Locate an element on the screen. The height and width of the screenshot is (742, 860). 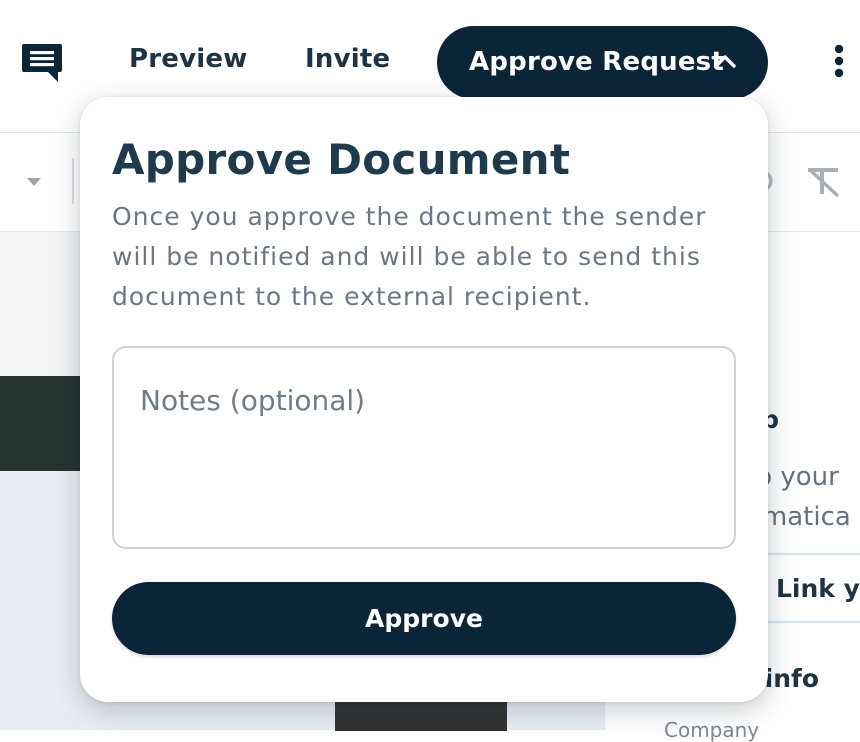
approve-request-button: Approve Request is located at coordinates (602, 62).